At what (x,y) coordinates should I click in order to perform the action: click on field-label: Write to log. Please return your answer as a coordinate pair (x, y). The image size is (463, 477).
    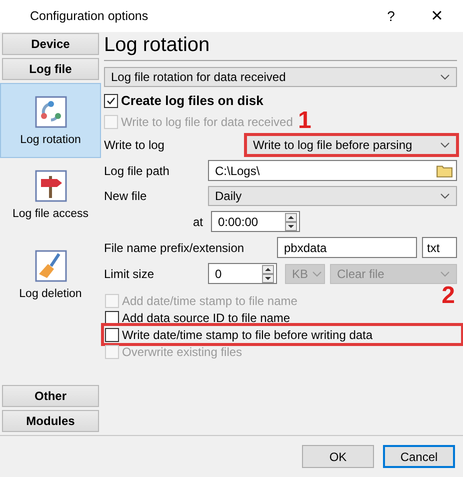
    Looking at the image, I should click on (135, 145).